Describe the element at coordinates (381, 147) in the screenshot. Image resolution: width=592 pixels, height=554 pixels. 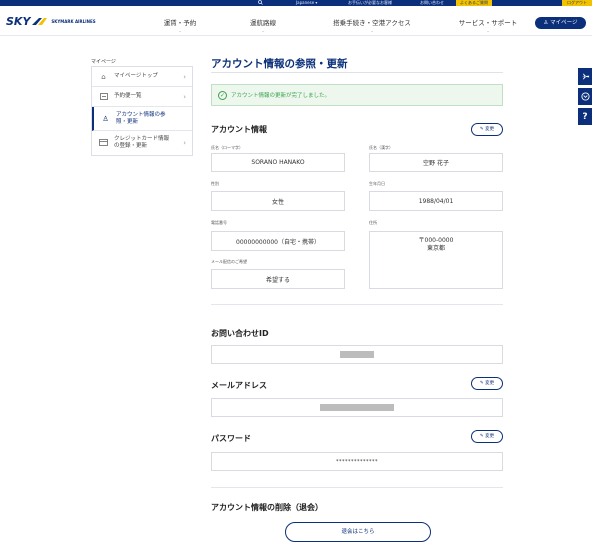
I see `name-kanji-label: 氏名（漢字）` at that location.